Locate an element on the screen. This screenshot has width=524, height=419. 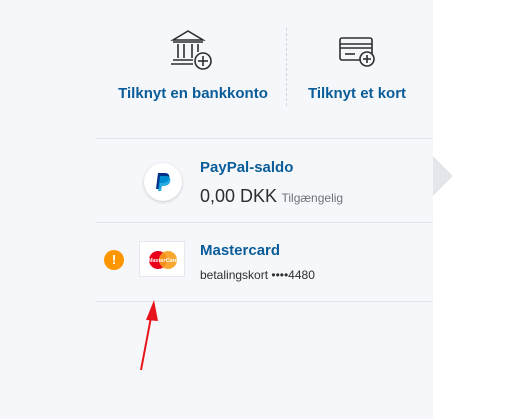
annotation-arrow-icon is located at coordinates (149, 335).